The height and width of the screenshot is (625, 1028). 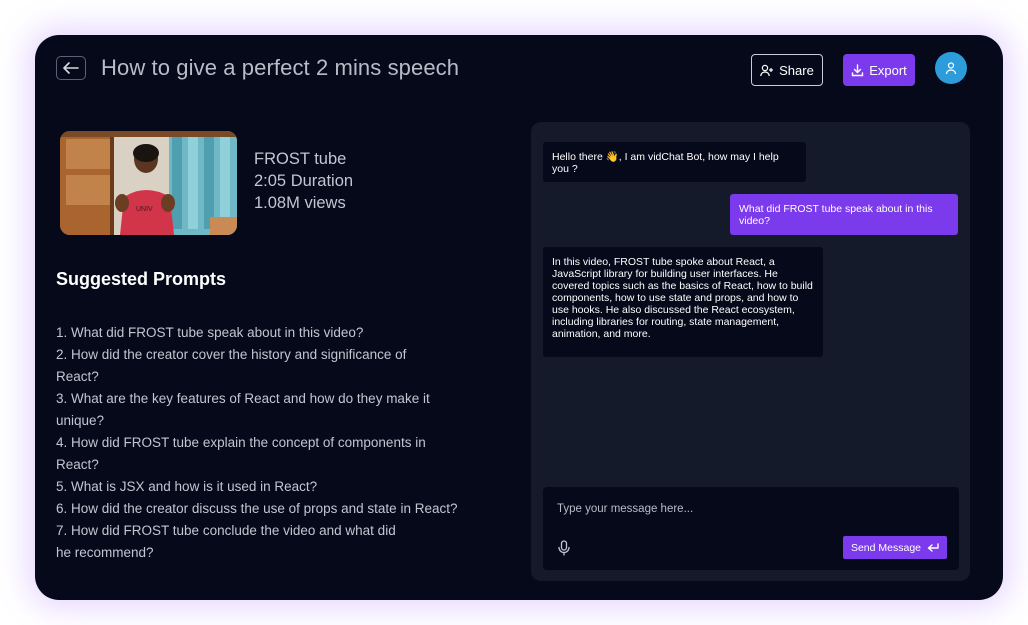 What do you see at coordinates (888, 70) in the screenshot?
I see `export-label: Export` at bounding box center [888, 70].